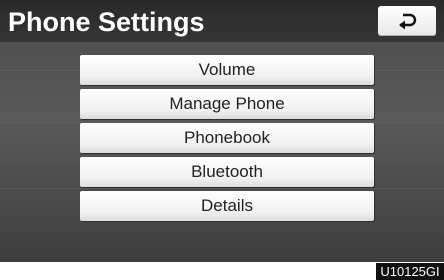 The width and height of the screenshot is (444, 280). I want to click on back-button, so click(407, 21).